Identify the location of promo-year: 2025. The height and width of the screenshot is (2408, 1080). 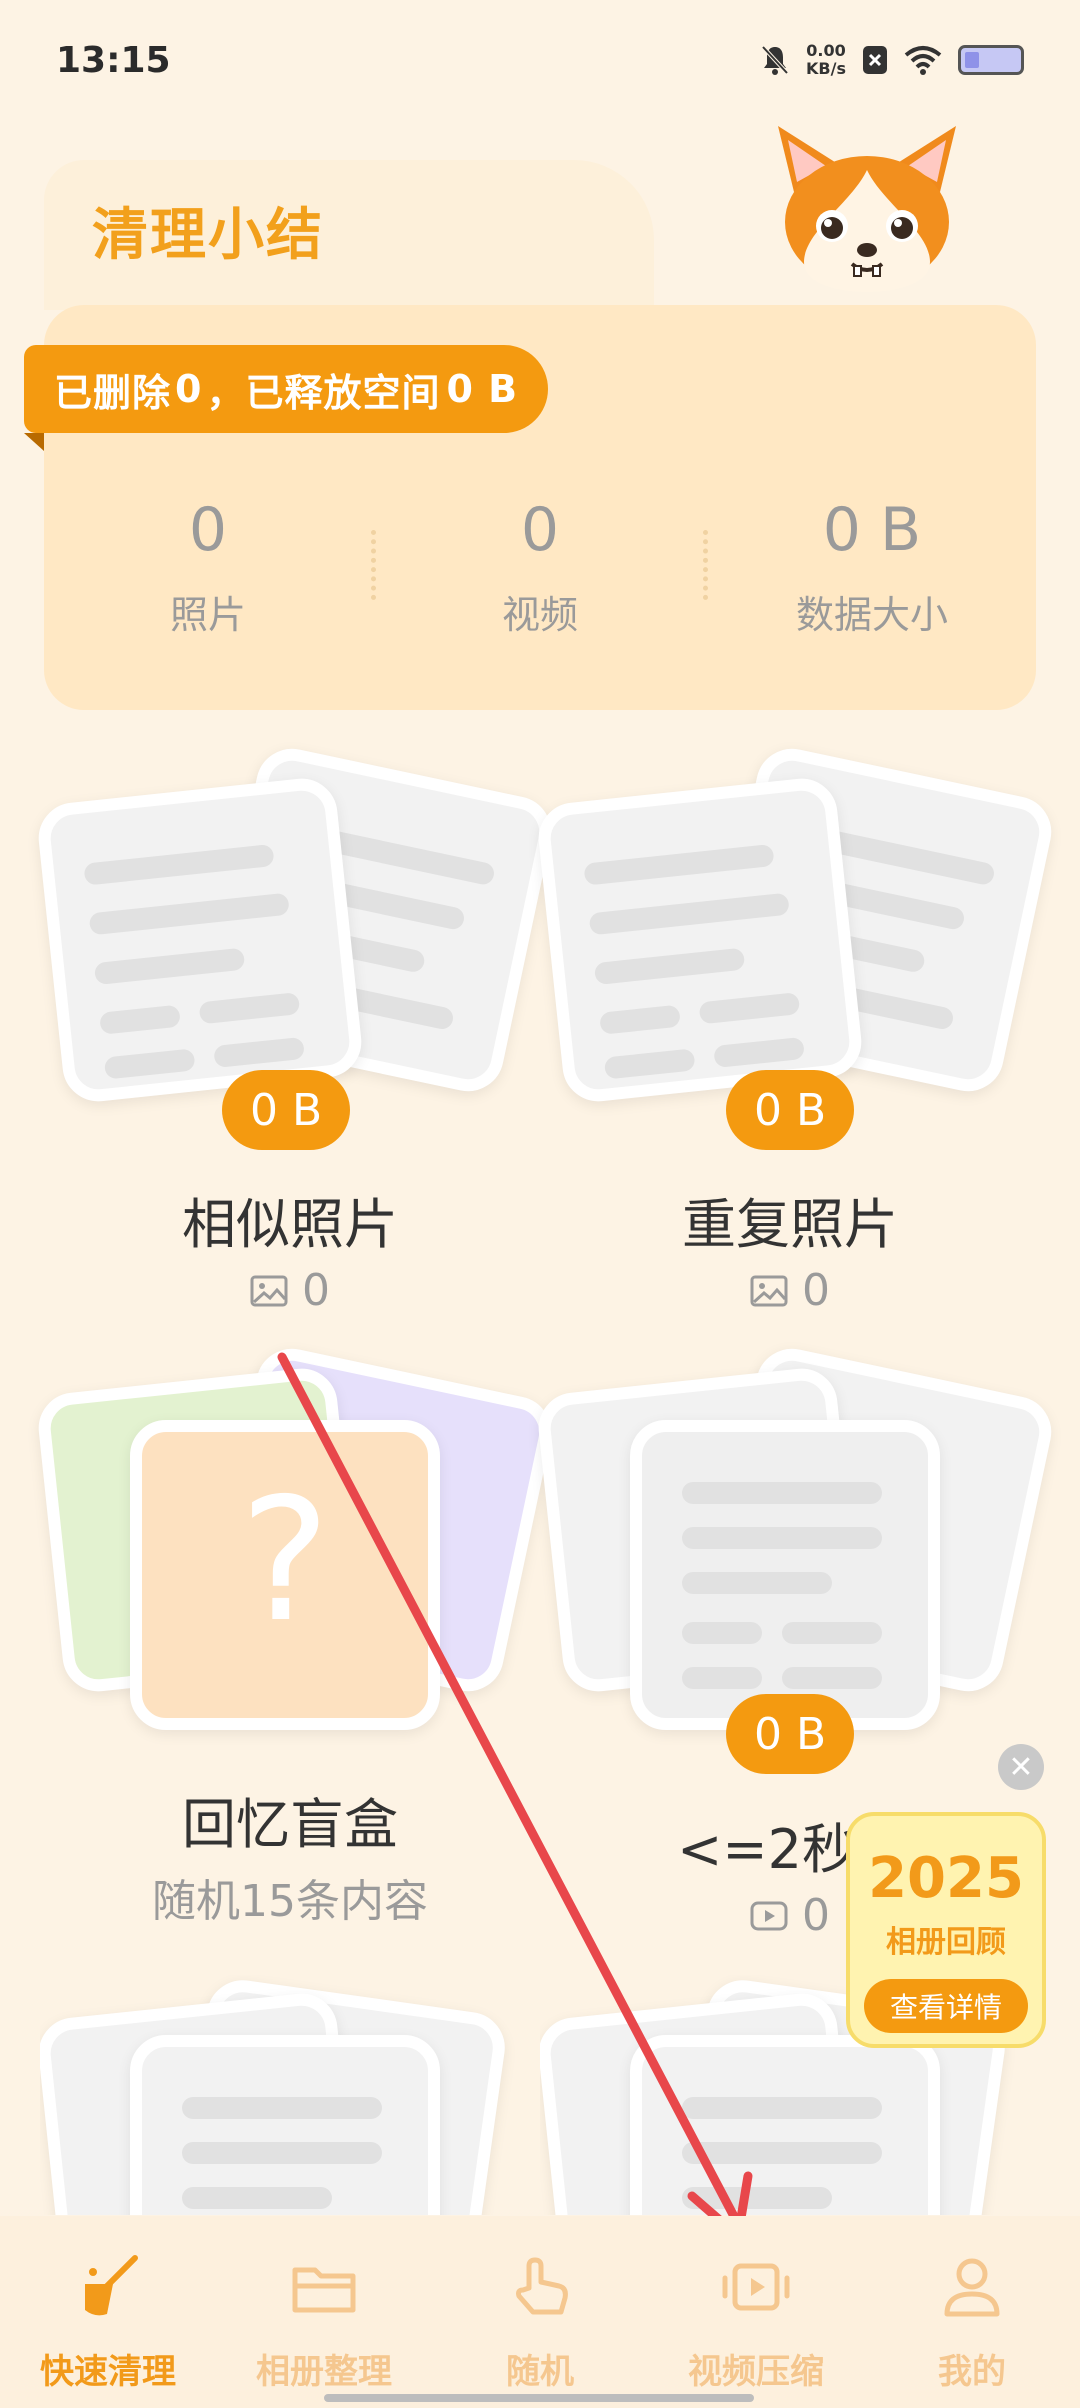
(946, 1878).